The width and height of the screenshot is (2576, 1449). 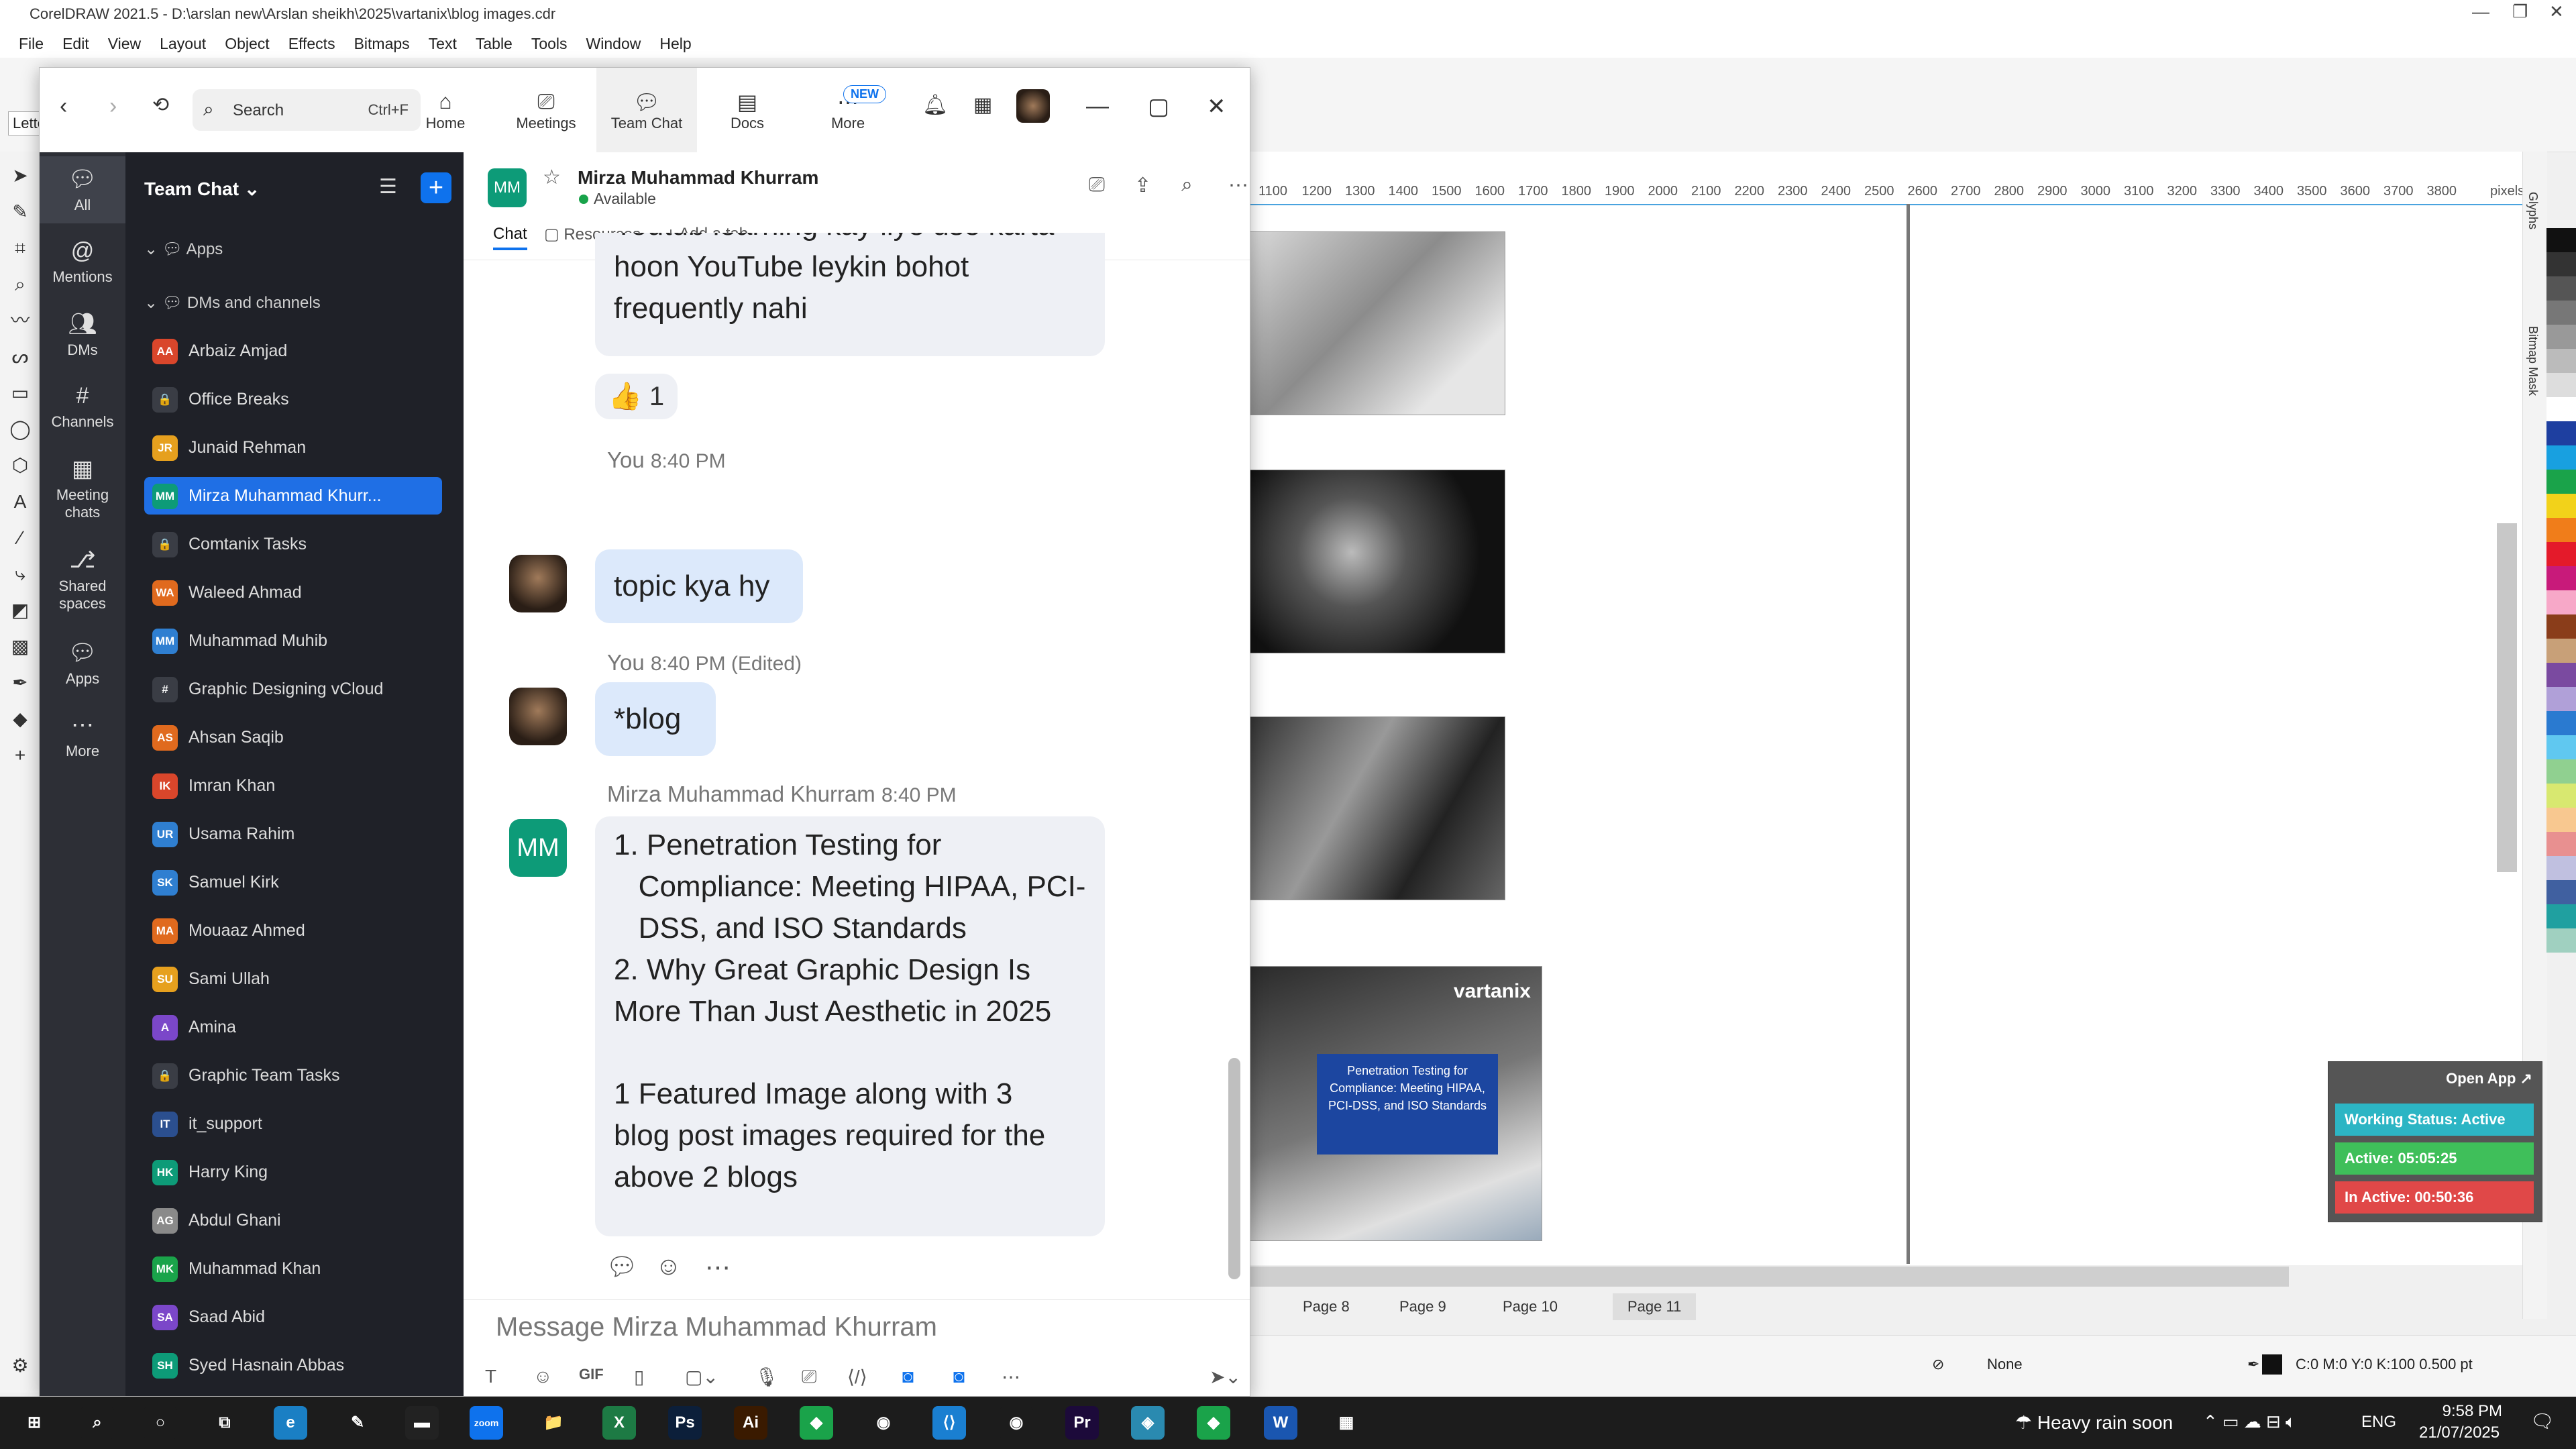 I want to click on calendar-icon: ▦, so click(x=982, y=105).